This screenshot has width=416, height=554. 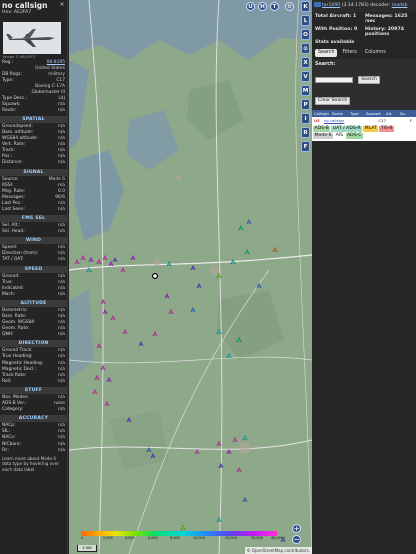 What do you see at coordinates (349, 53) in the screenshot?
I see `tab-filters: Filters` at bounding box center [349, 53].